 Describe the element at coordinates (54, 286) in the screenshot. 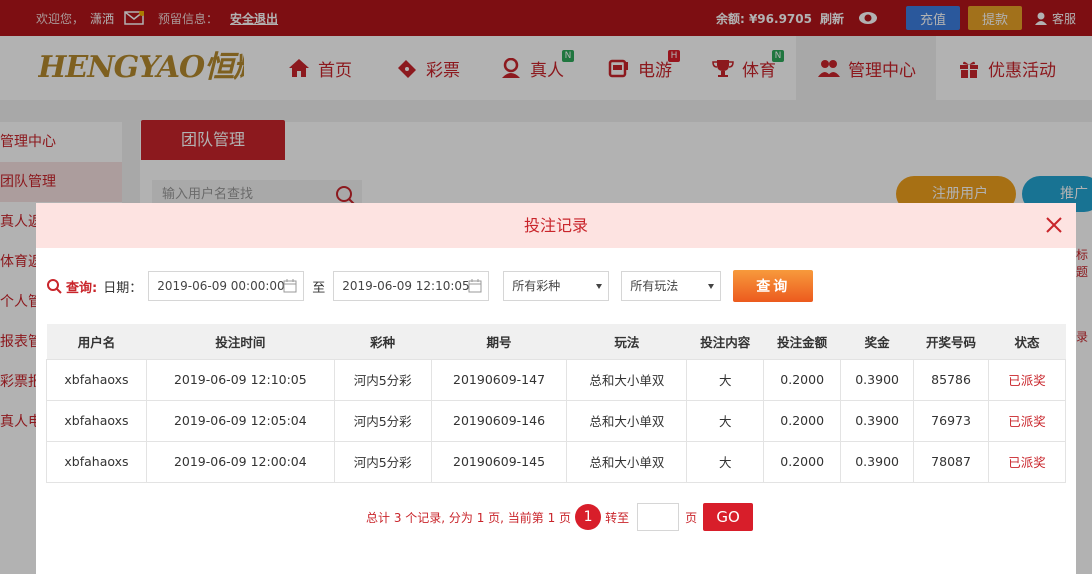

I see `search-icon` at that location.